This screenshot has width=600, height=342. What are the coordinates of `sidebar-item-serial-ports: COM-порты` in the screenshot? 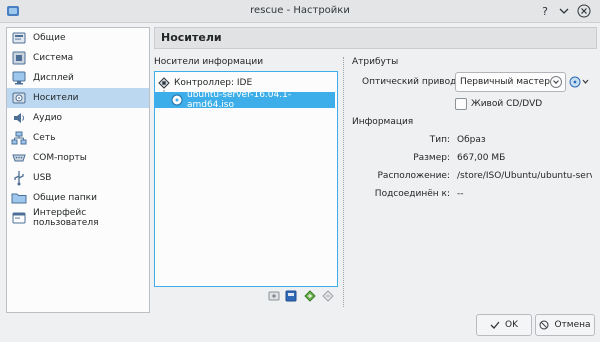 It's located at (78, 158).